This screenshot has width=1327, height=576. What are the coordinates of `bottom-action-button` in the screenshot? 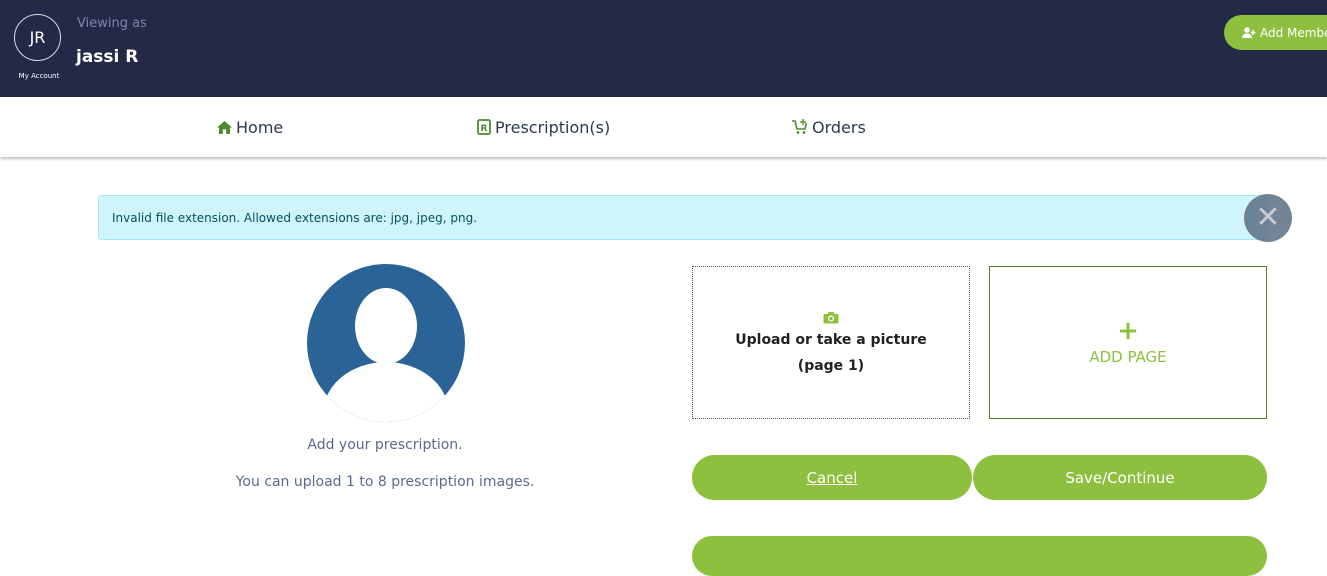 It's located at (979, 556).